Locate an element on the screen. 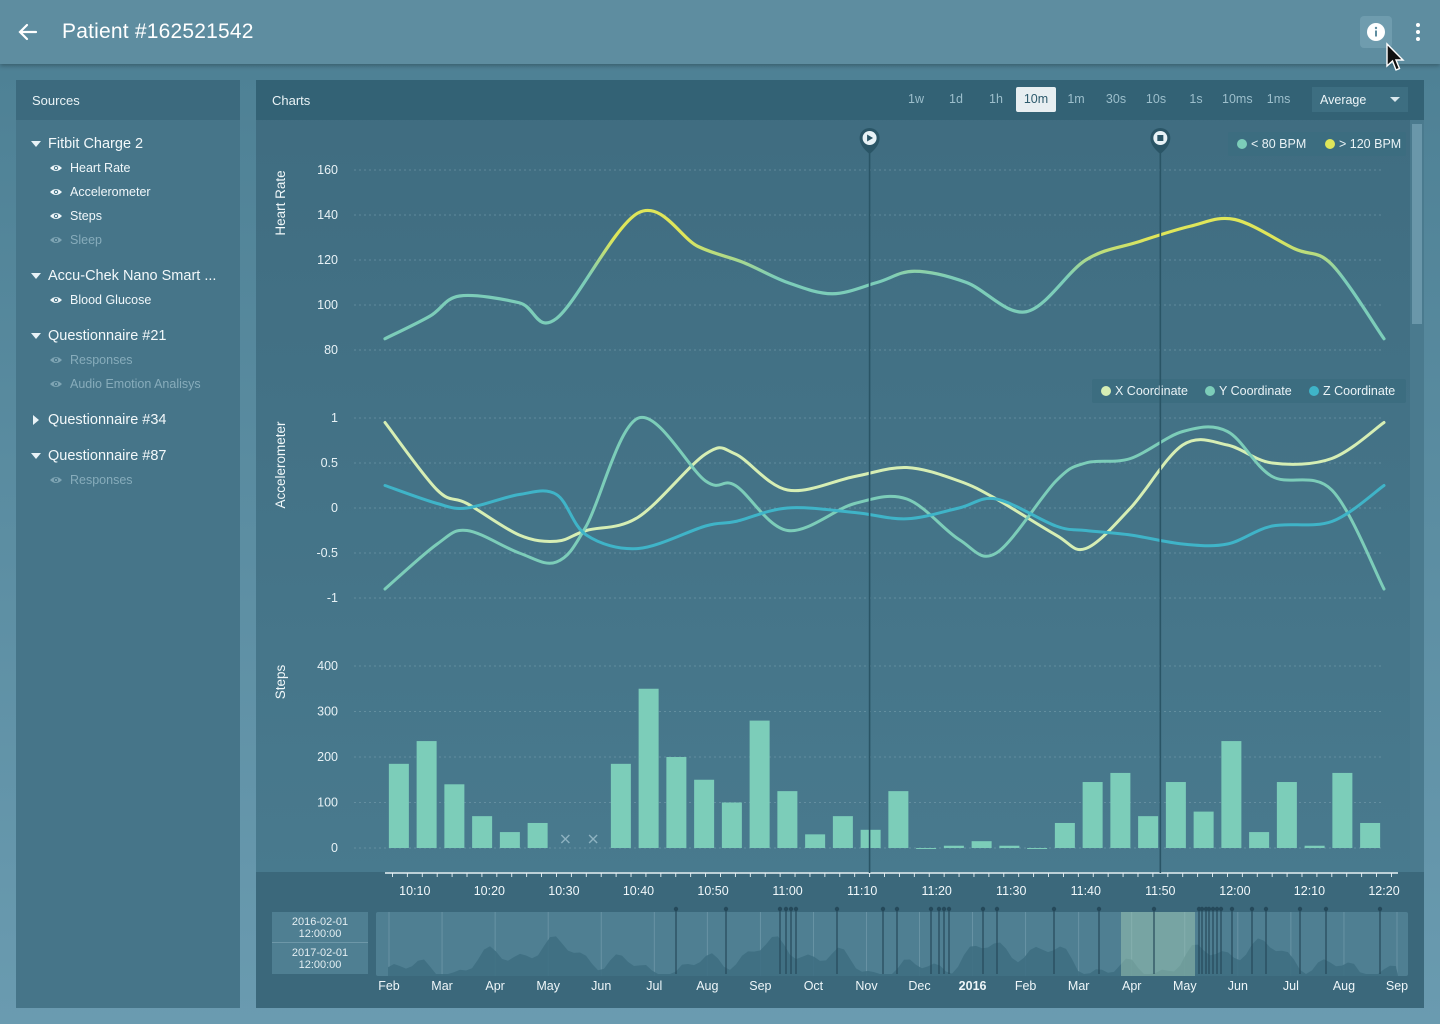 This screenshot has width=1440, height=1024. range-option-10ms: 10ms is located at coordinates (1237, 99).